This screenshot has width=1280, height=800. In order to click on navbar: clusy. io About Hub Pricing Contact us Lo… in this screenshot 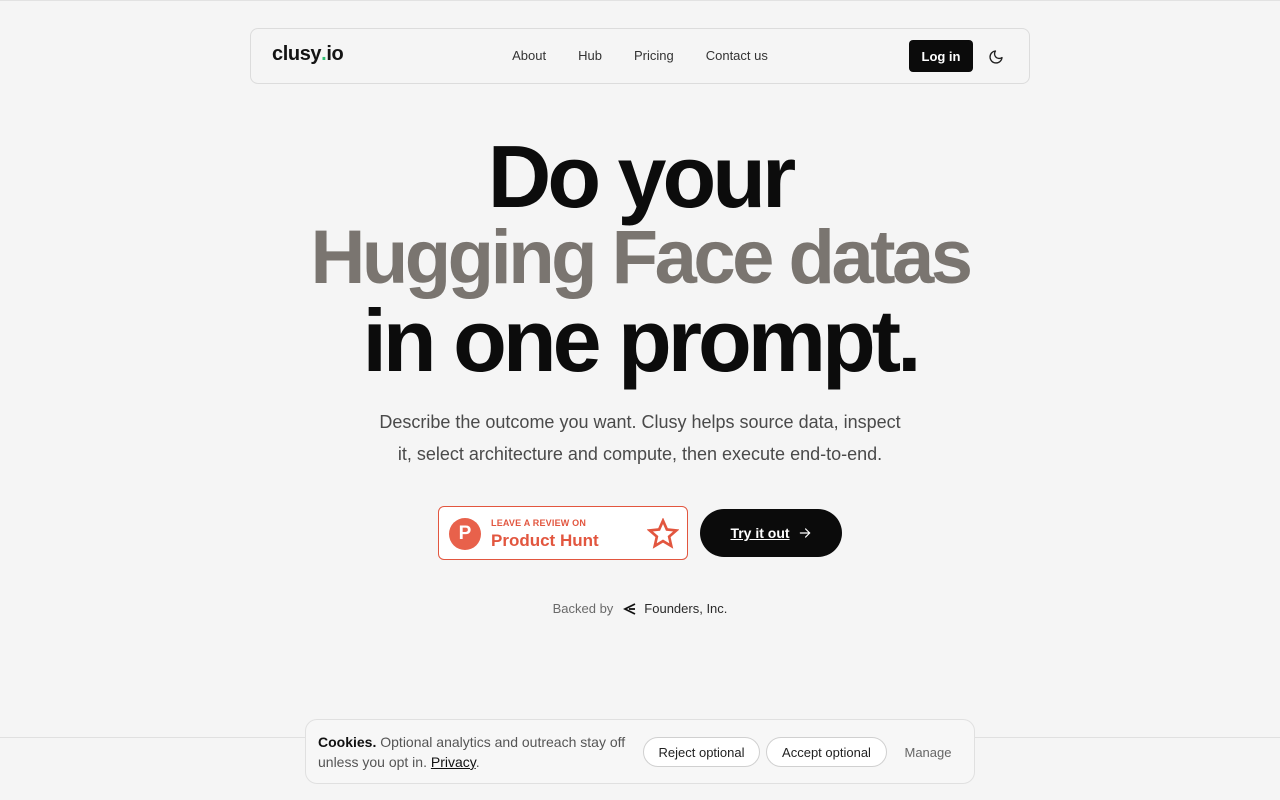, I will do `click(640, 56)`.